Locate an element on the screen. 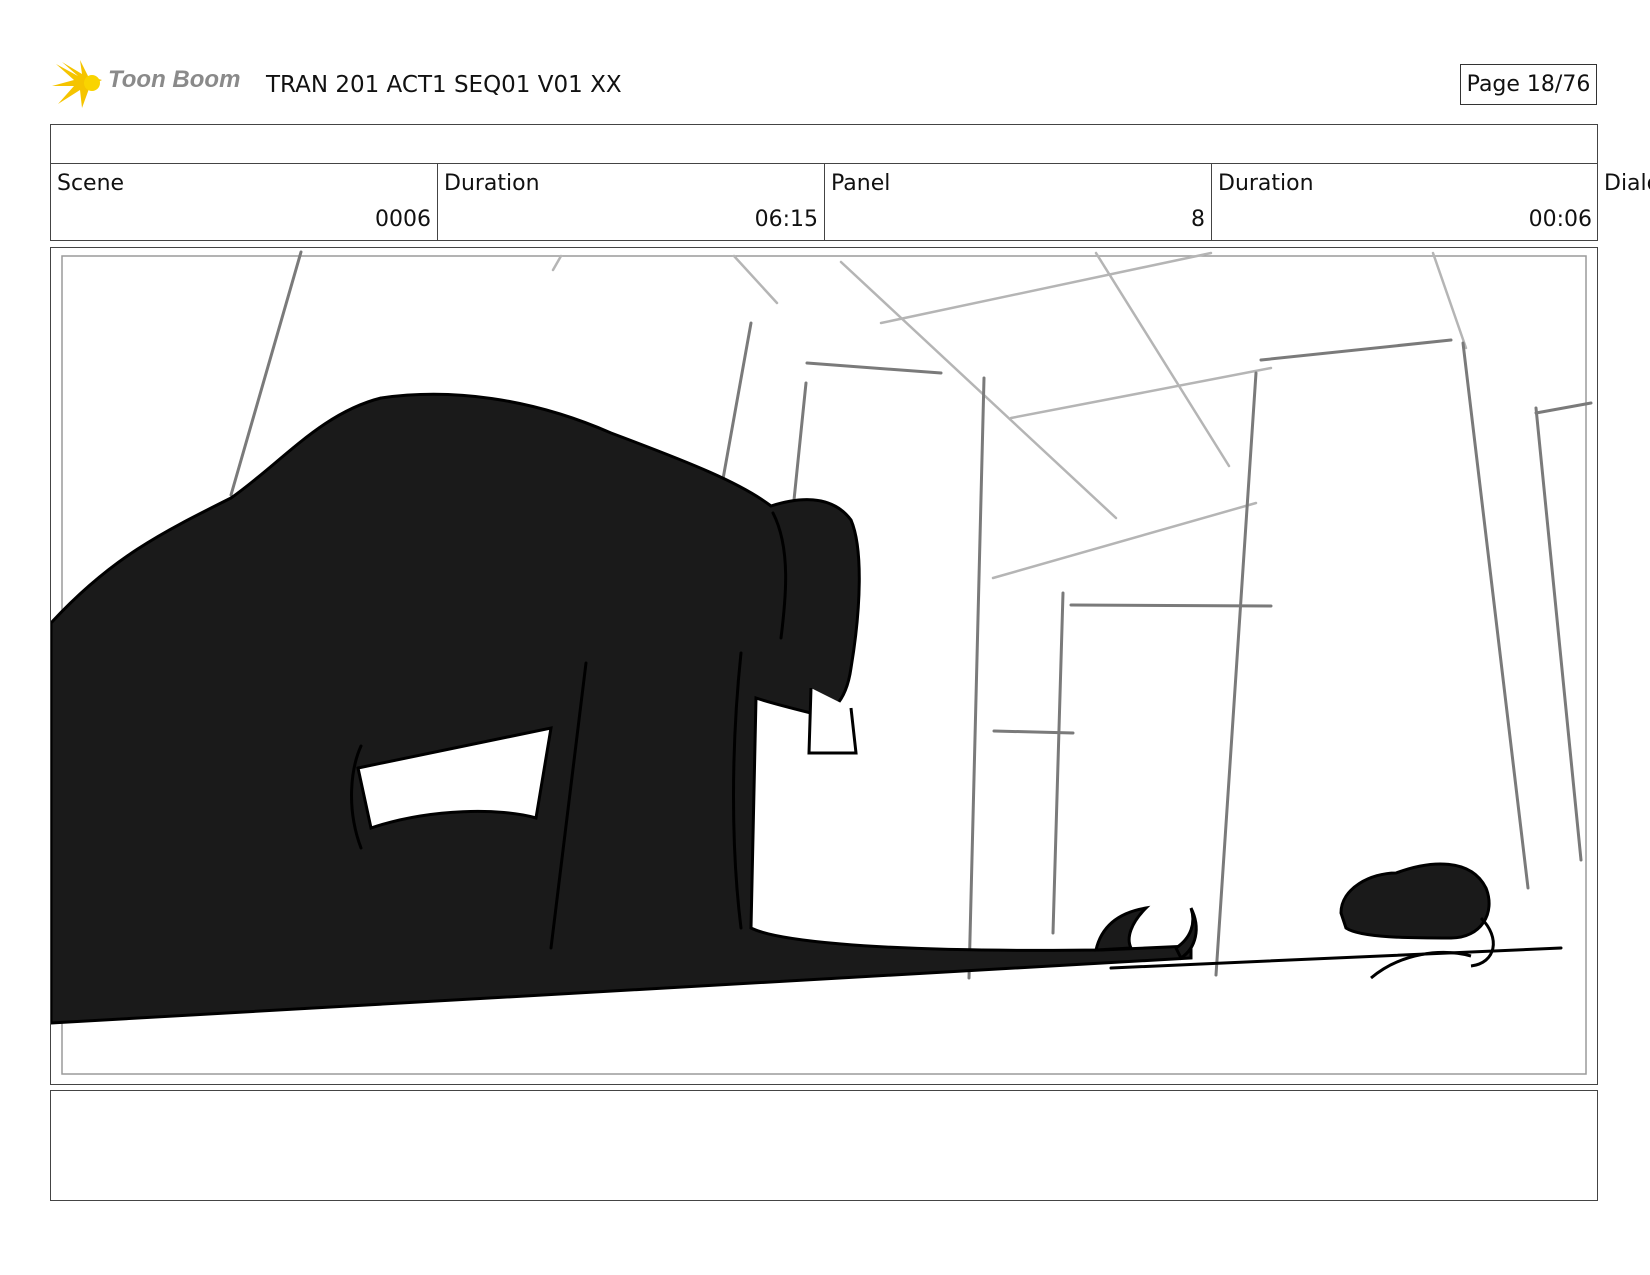 The width and height of the screenshot is (1650, 1275). panel-duration-cell: Duration 00:06 is located at coordinates (1405, 201).